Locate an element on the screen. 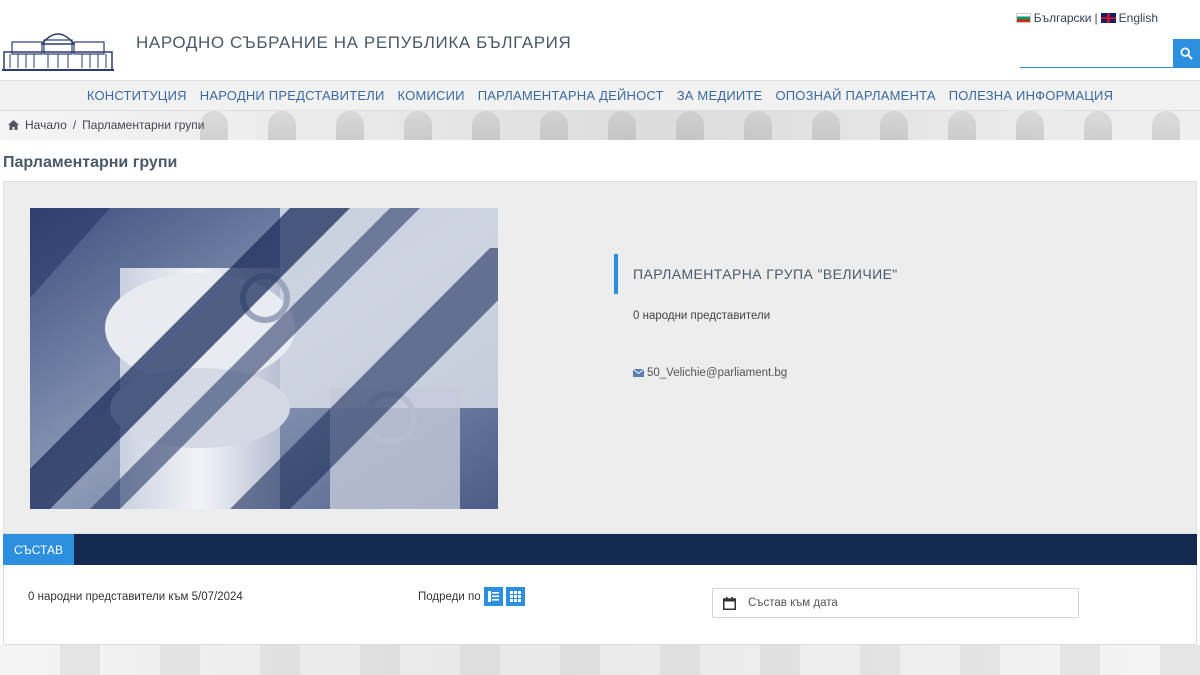 The height and width of the screenshot is (675, 1200). sort-grid-button is located at coordinates (515, 596).